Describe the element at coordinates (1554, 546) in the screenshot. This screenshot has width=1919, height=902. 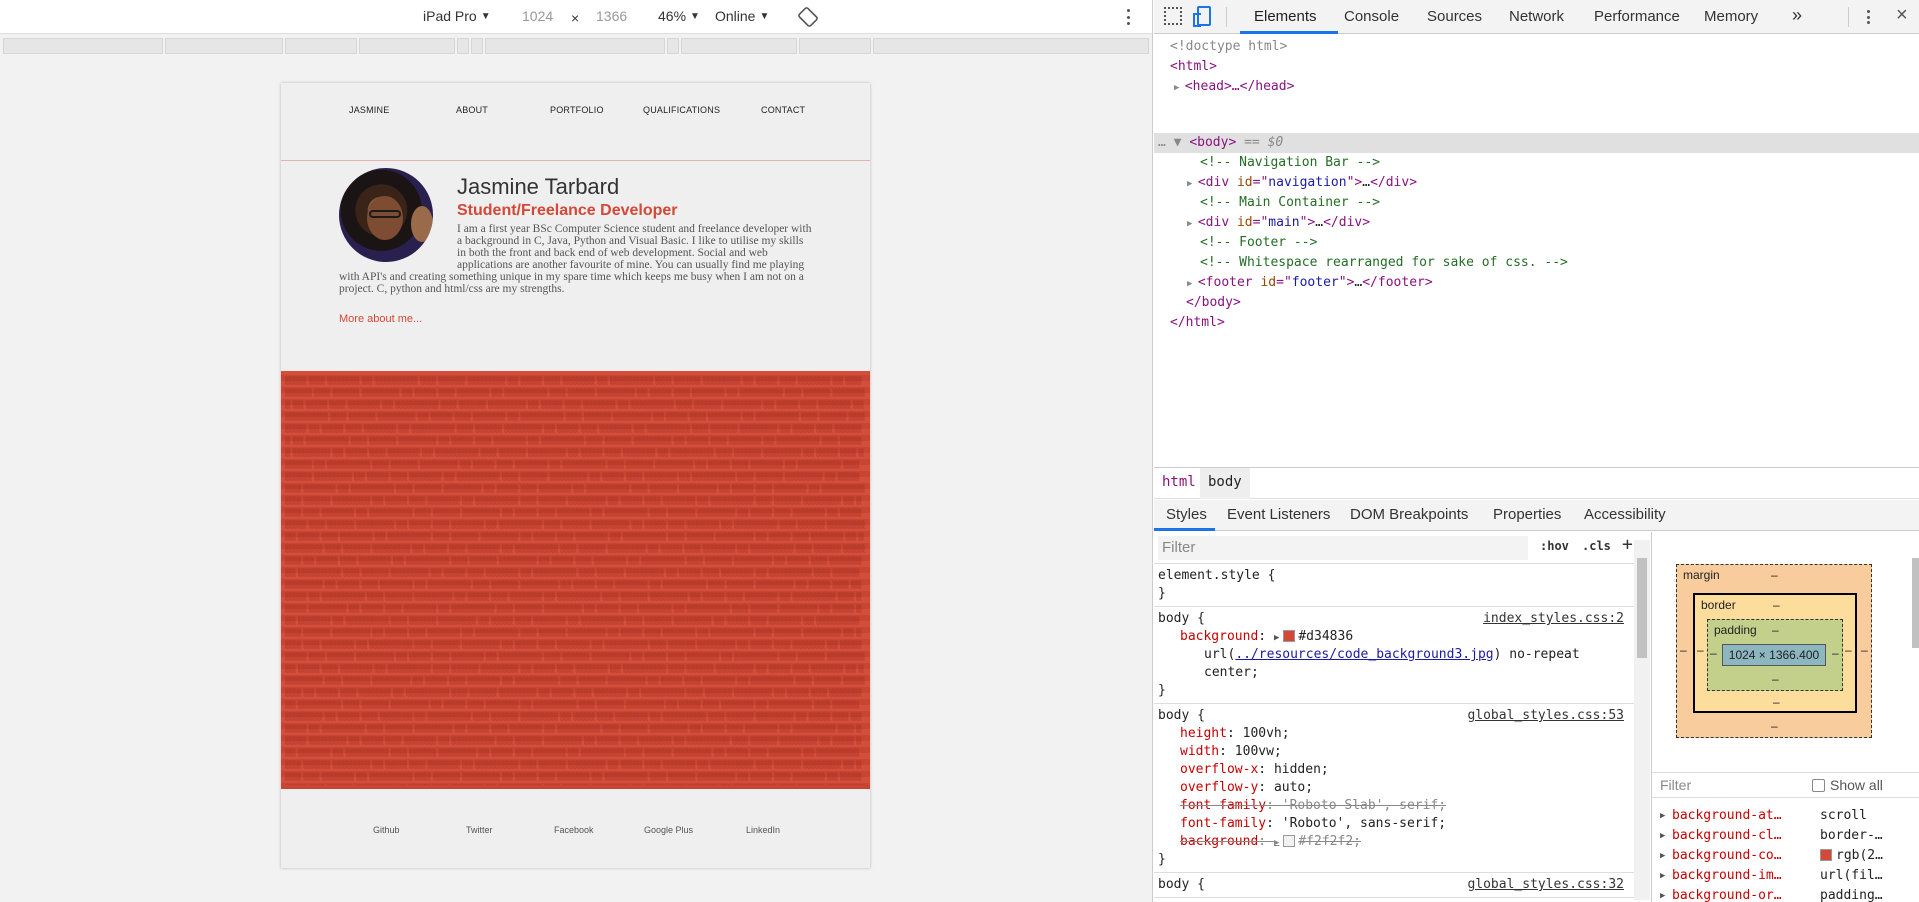
I see `hover-state-toggle: :hov` at that location.